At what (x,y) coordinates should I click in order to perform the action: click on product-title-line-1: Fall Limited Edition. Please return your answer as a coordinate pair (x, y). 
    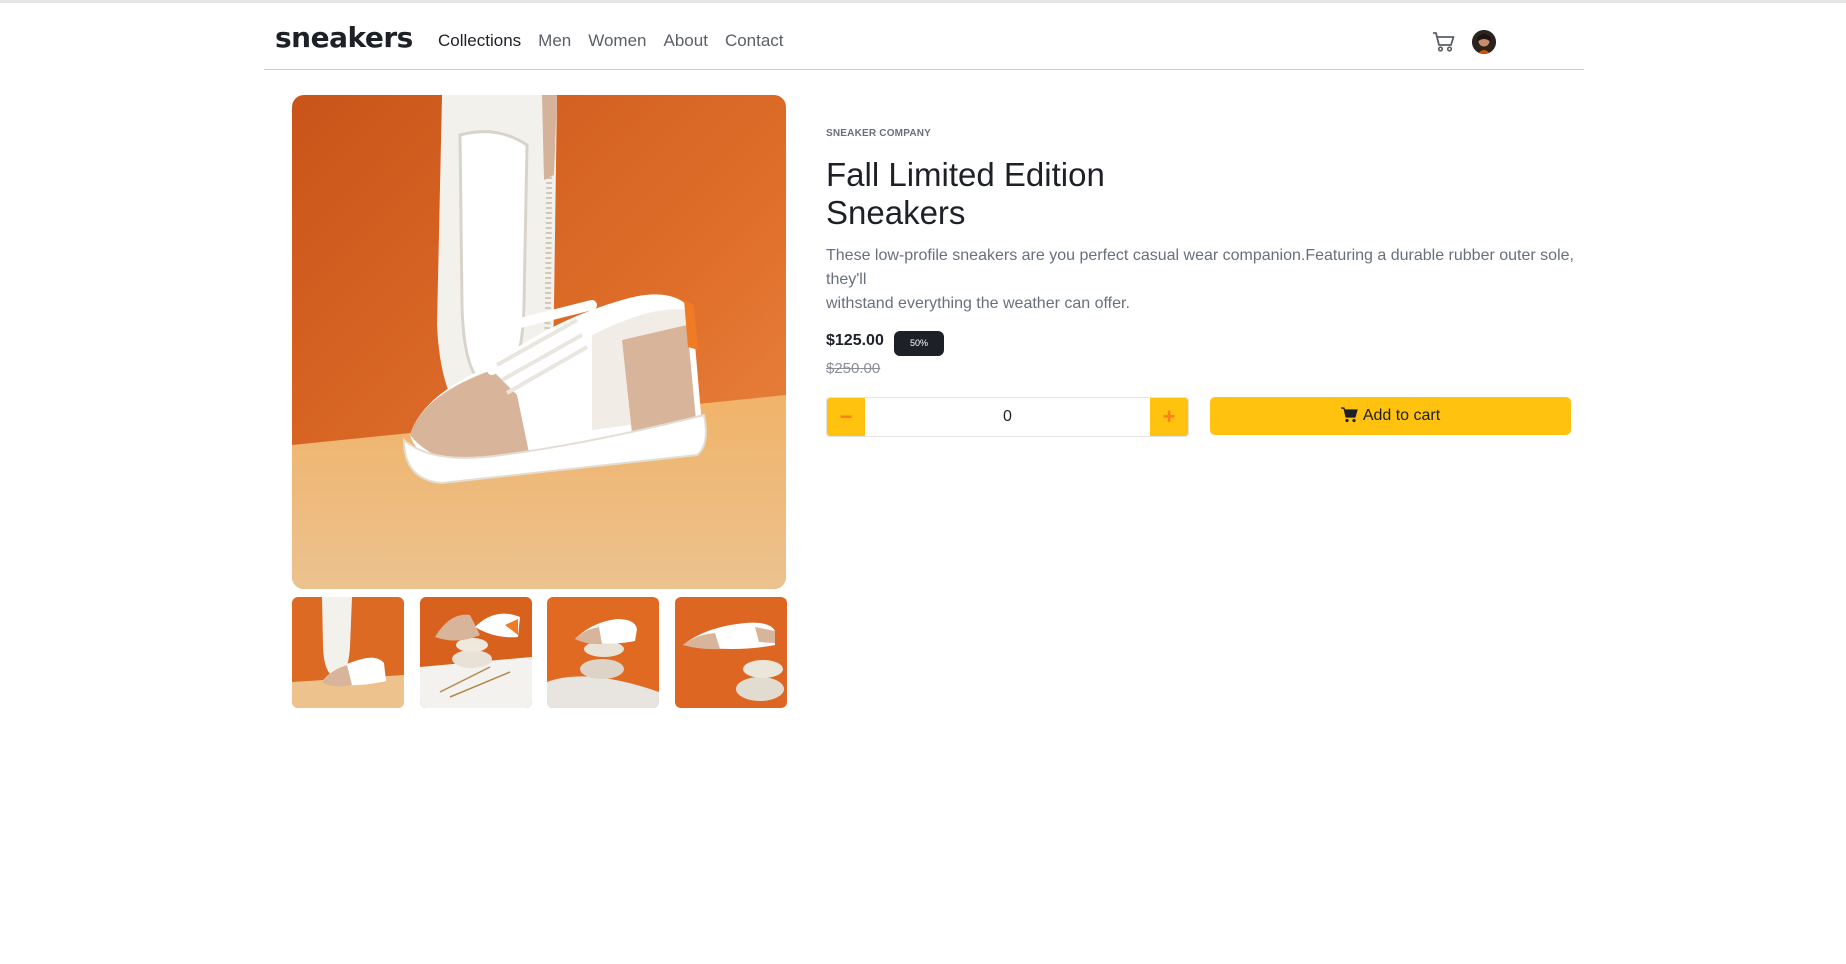
    Looking at the image, I should click on (965, 174).